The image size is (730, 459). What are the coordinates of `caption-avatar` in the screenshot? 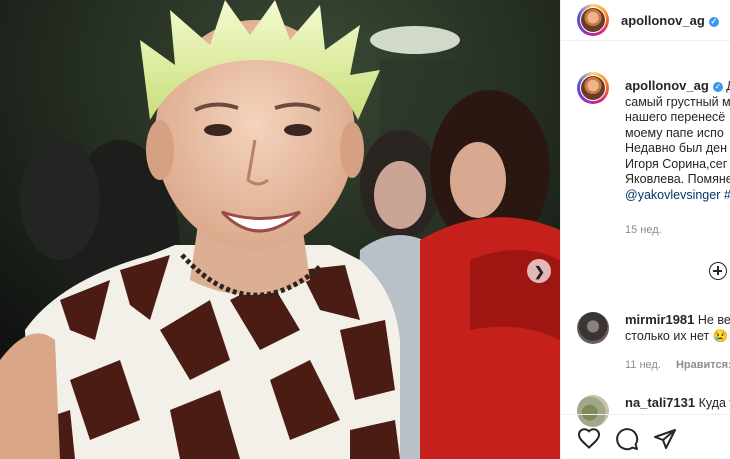 It's located at (593, 88).